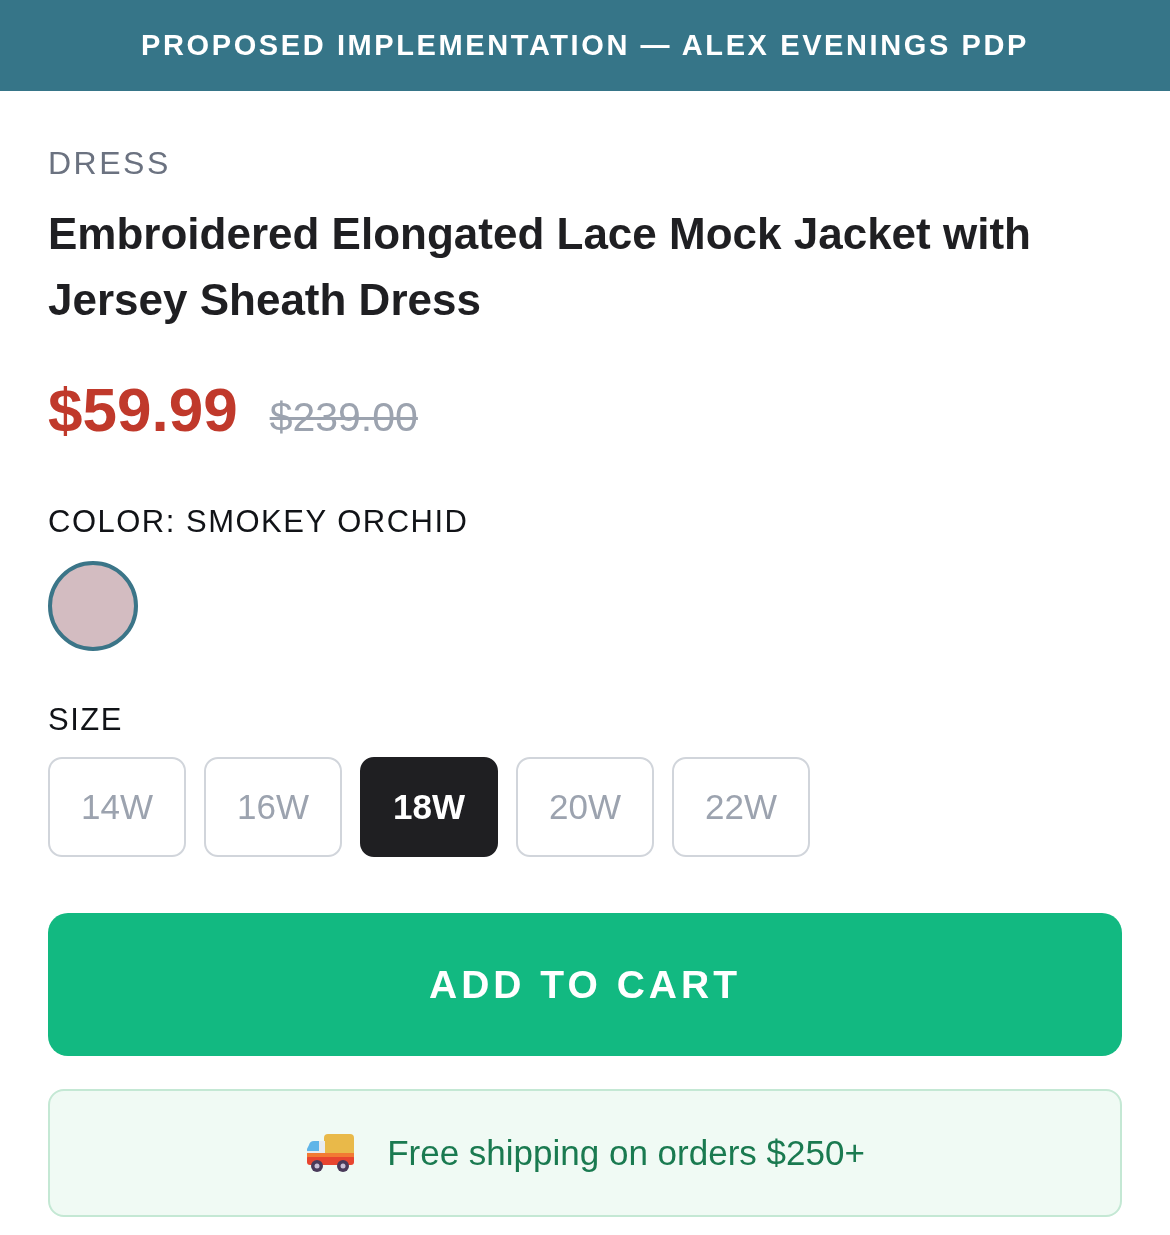  Describe the element at coordinates (143, 410) in the screenshot. I see `sale-price: $59.99` at that location.